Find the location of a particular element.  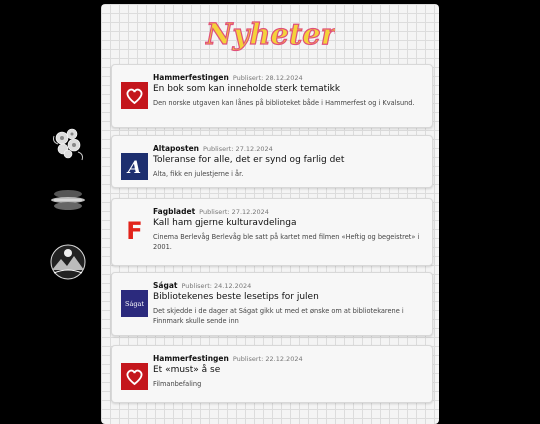

article-title: En bok som kan inneholde sterk tematikk is located at coordinates (246, 89).